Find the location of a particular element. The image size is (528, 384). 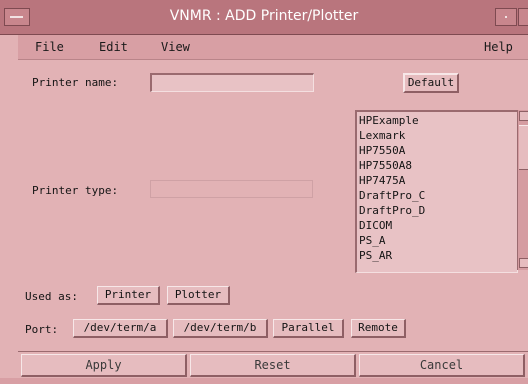

list-item: PS_AR is located at coordinates (375, 255).